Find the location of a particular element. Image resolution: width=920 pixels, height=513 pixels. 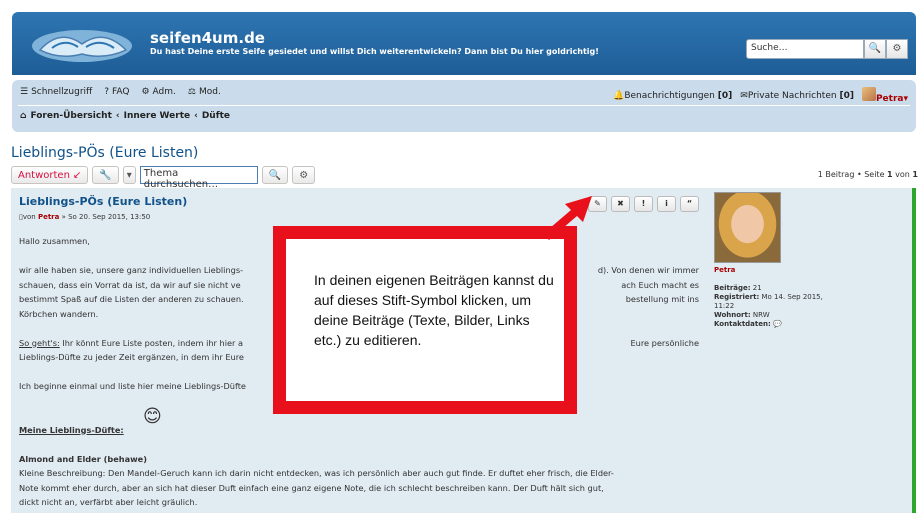

advanced-search-button: ⚙ is located at coordinates (897, 49).